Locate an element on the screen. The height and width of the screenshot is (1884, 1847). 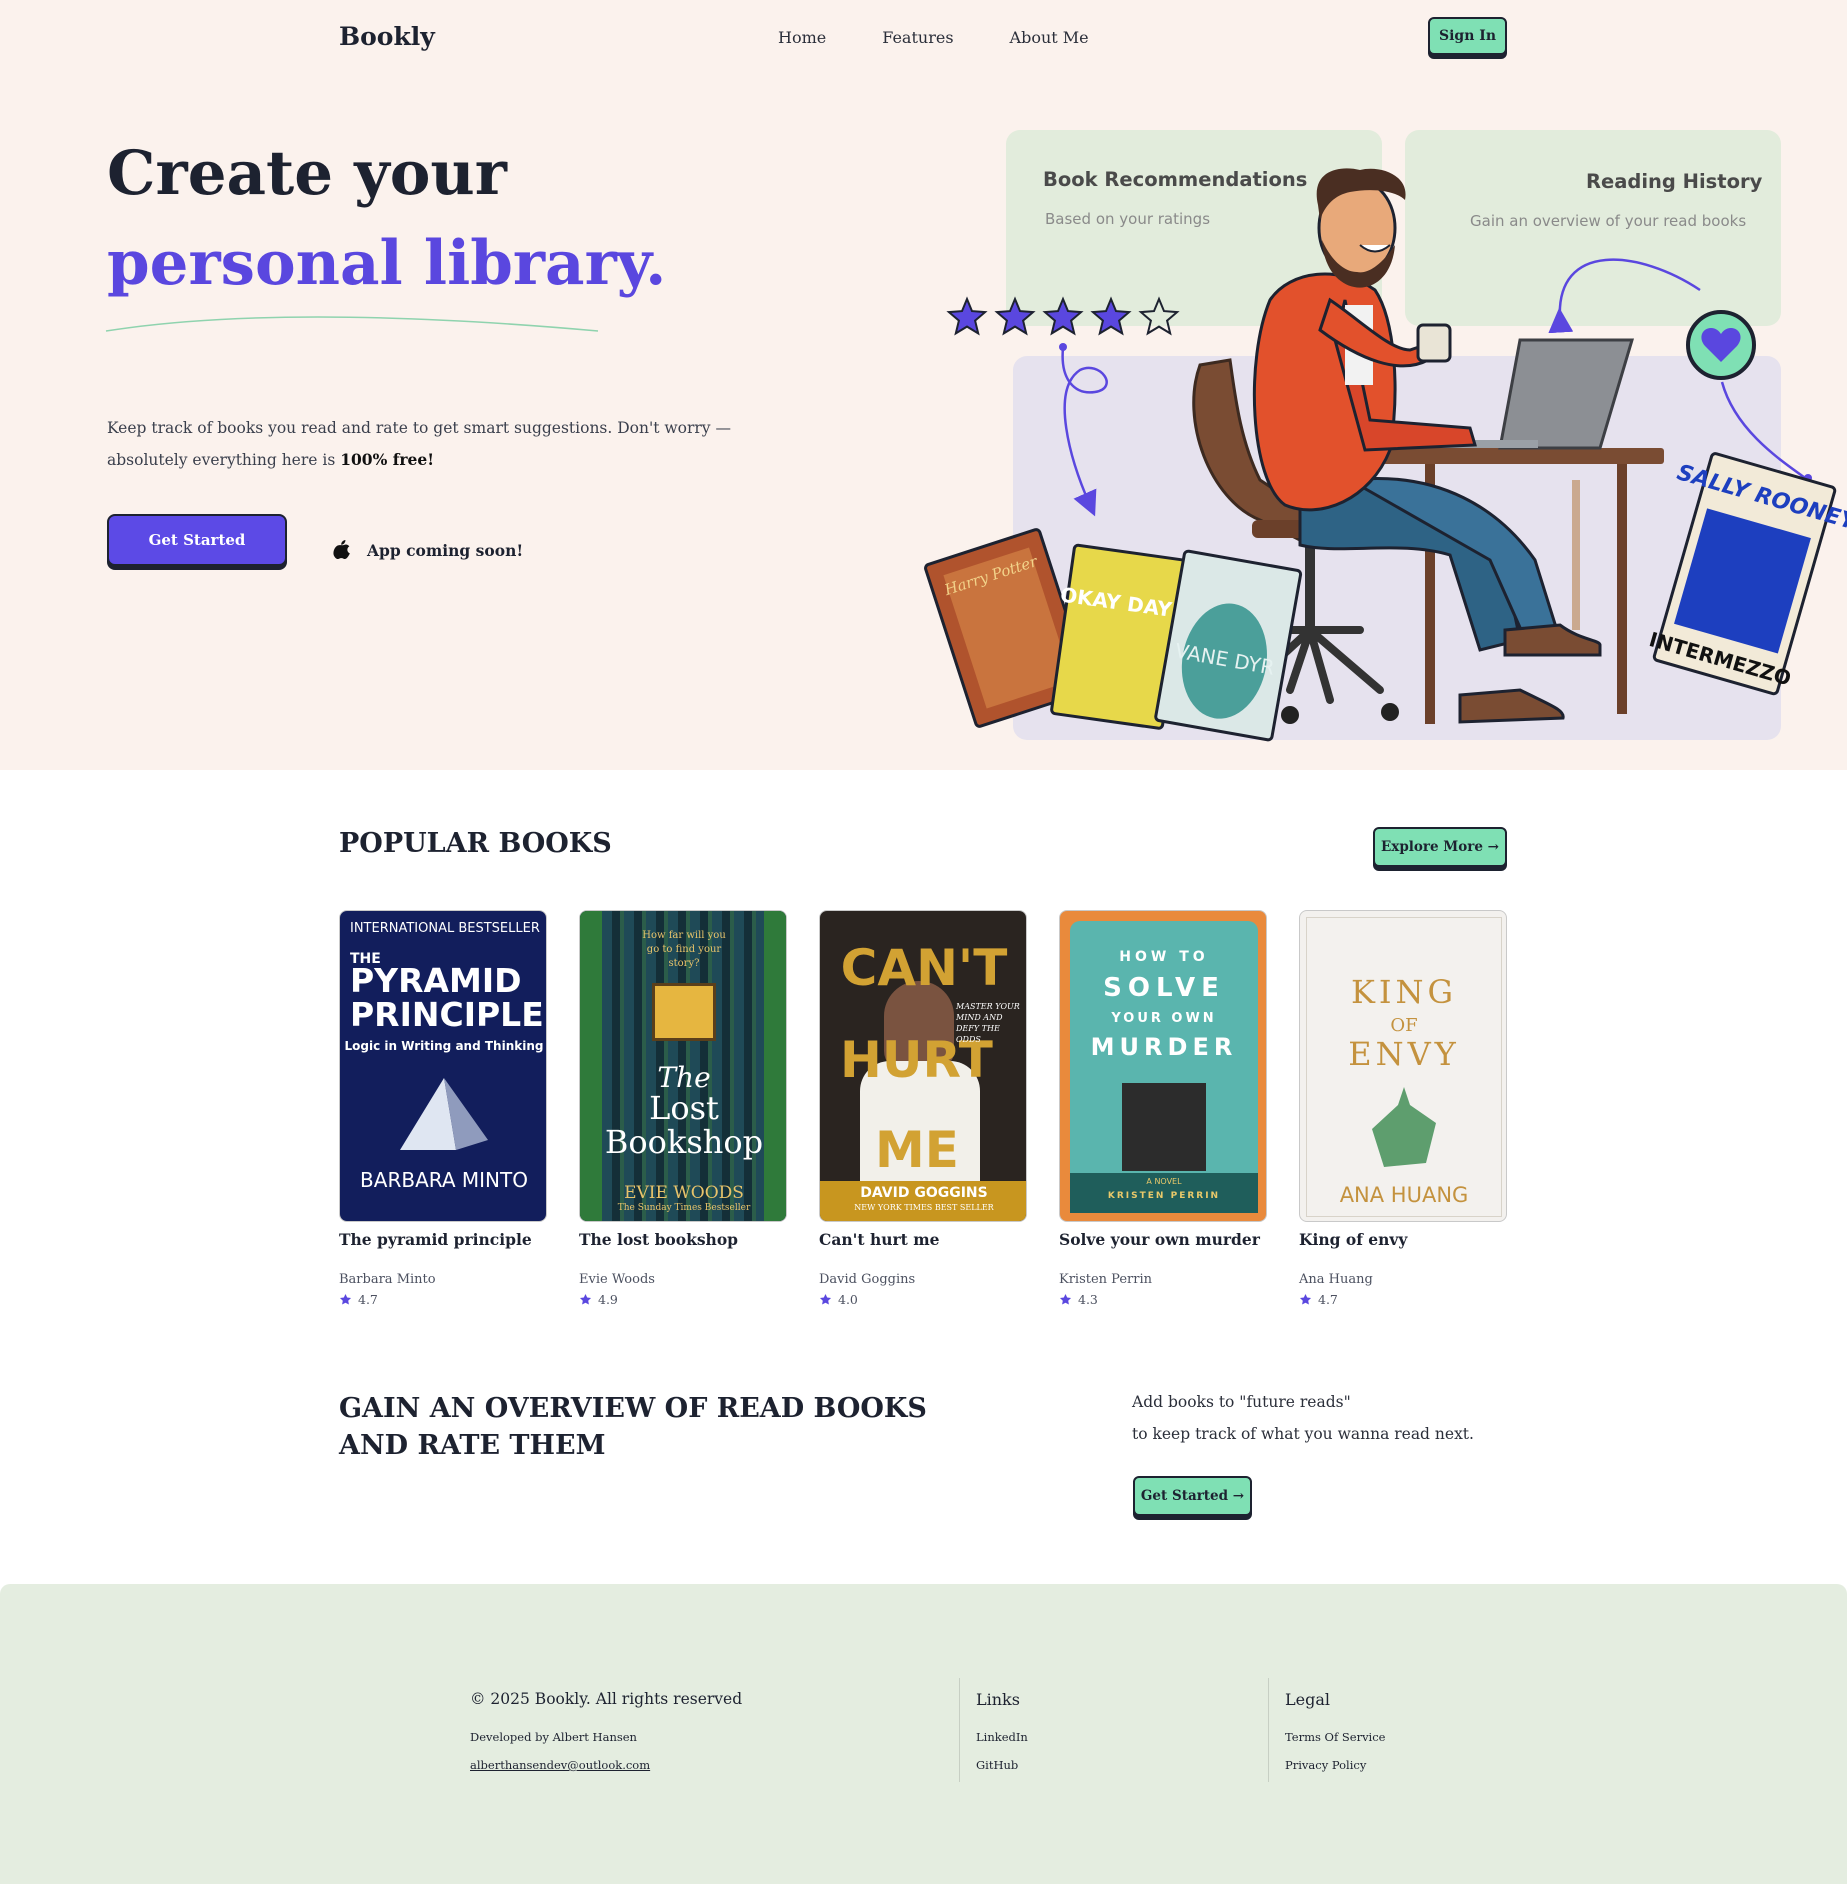
book-title: Solve your own murder is located at coordinates (1159, 1239).